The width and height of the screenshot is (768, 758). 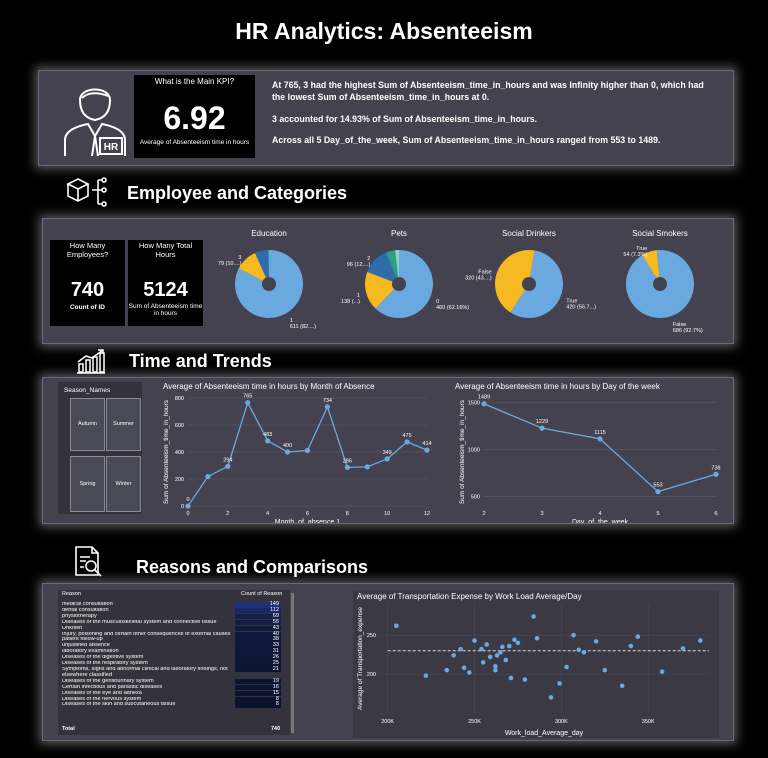 I want to click on season-summer-button: Summer, so click(x=123, y=424).